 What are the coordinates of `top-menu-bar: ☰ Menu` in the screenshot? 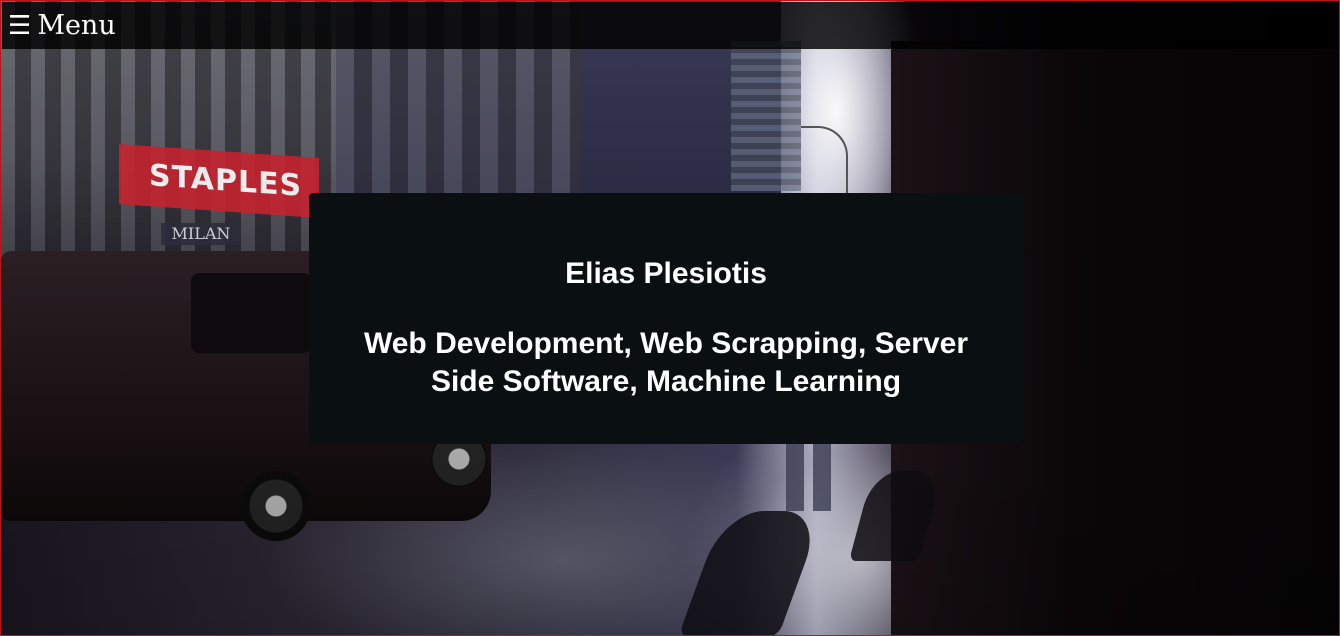 It's located at (670, 25).